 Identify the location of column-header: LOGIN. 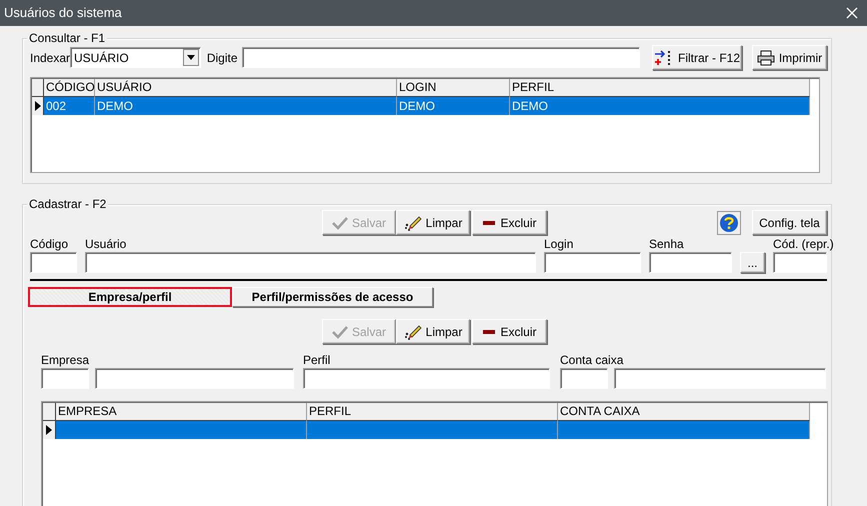
(453, 88).